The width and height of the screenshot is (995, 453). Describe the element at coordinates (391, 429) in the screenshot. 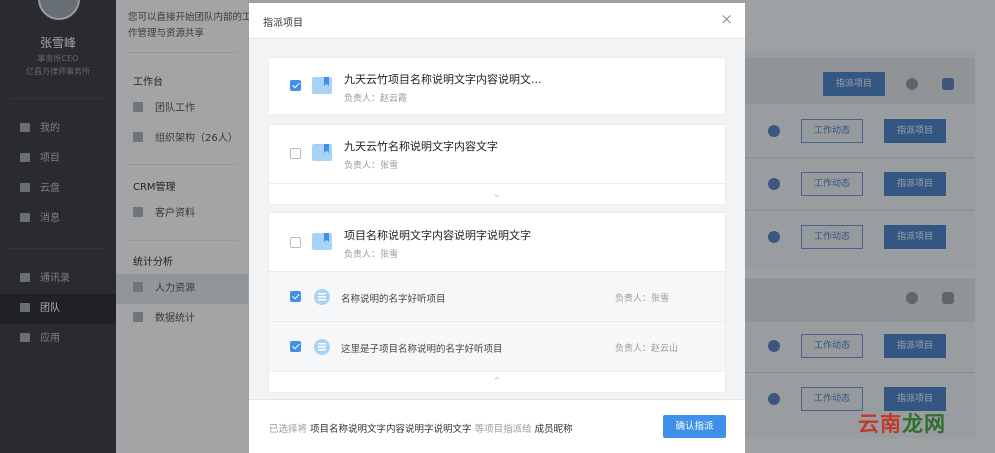

I see `selected-project: 项目名称说明文字内容说明字说明文字` at that location.